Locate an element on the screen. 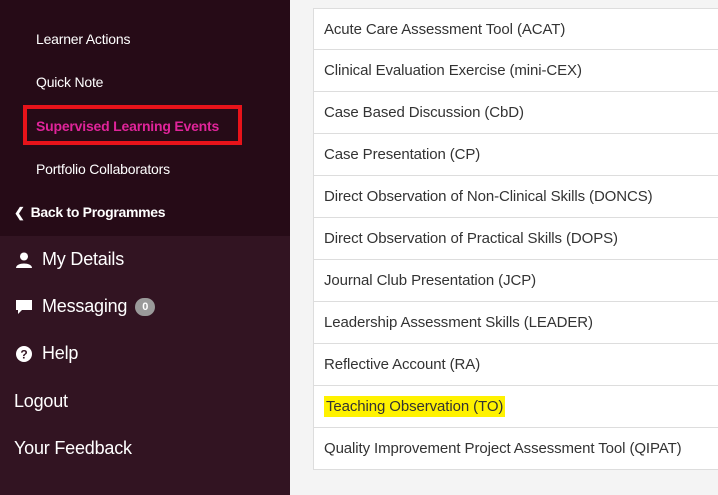  list-item-leader: Leadership Assessment Skills (LEADER) is located at coordinates (516, 323).